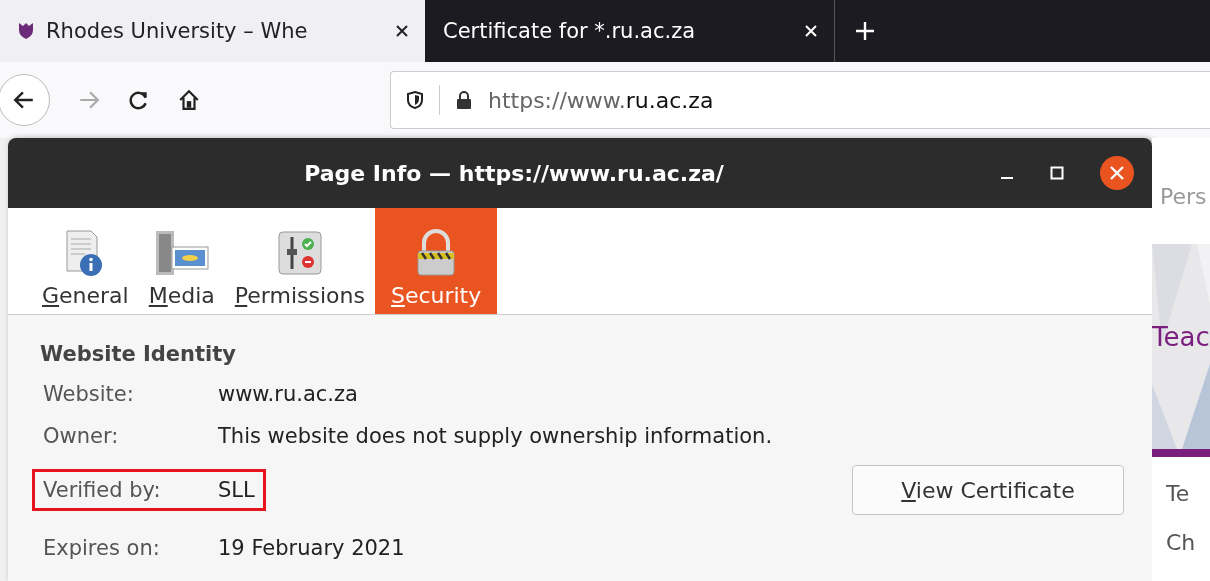  What do you see at coordinates (464, 100) in the screenshot?
I see `lock-icon` at bounding box center [464, 100].